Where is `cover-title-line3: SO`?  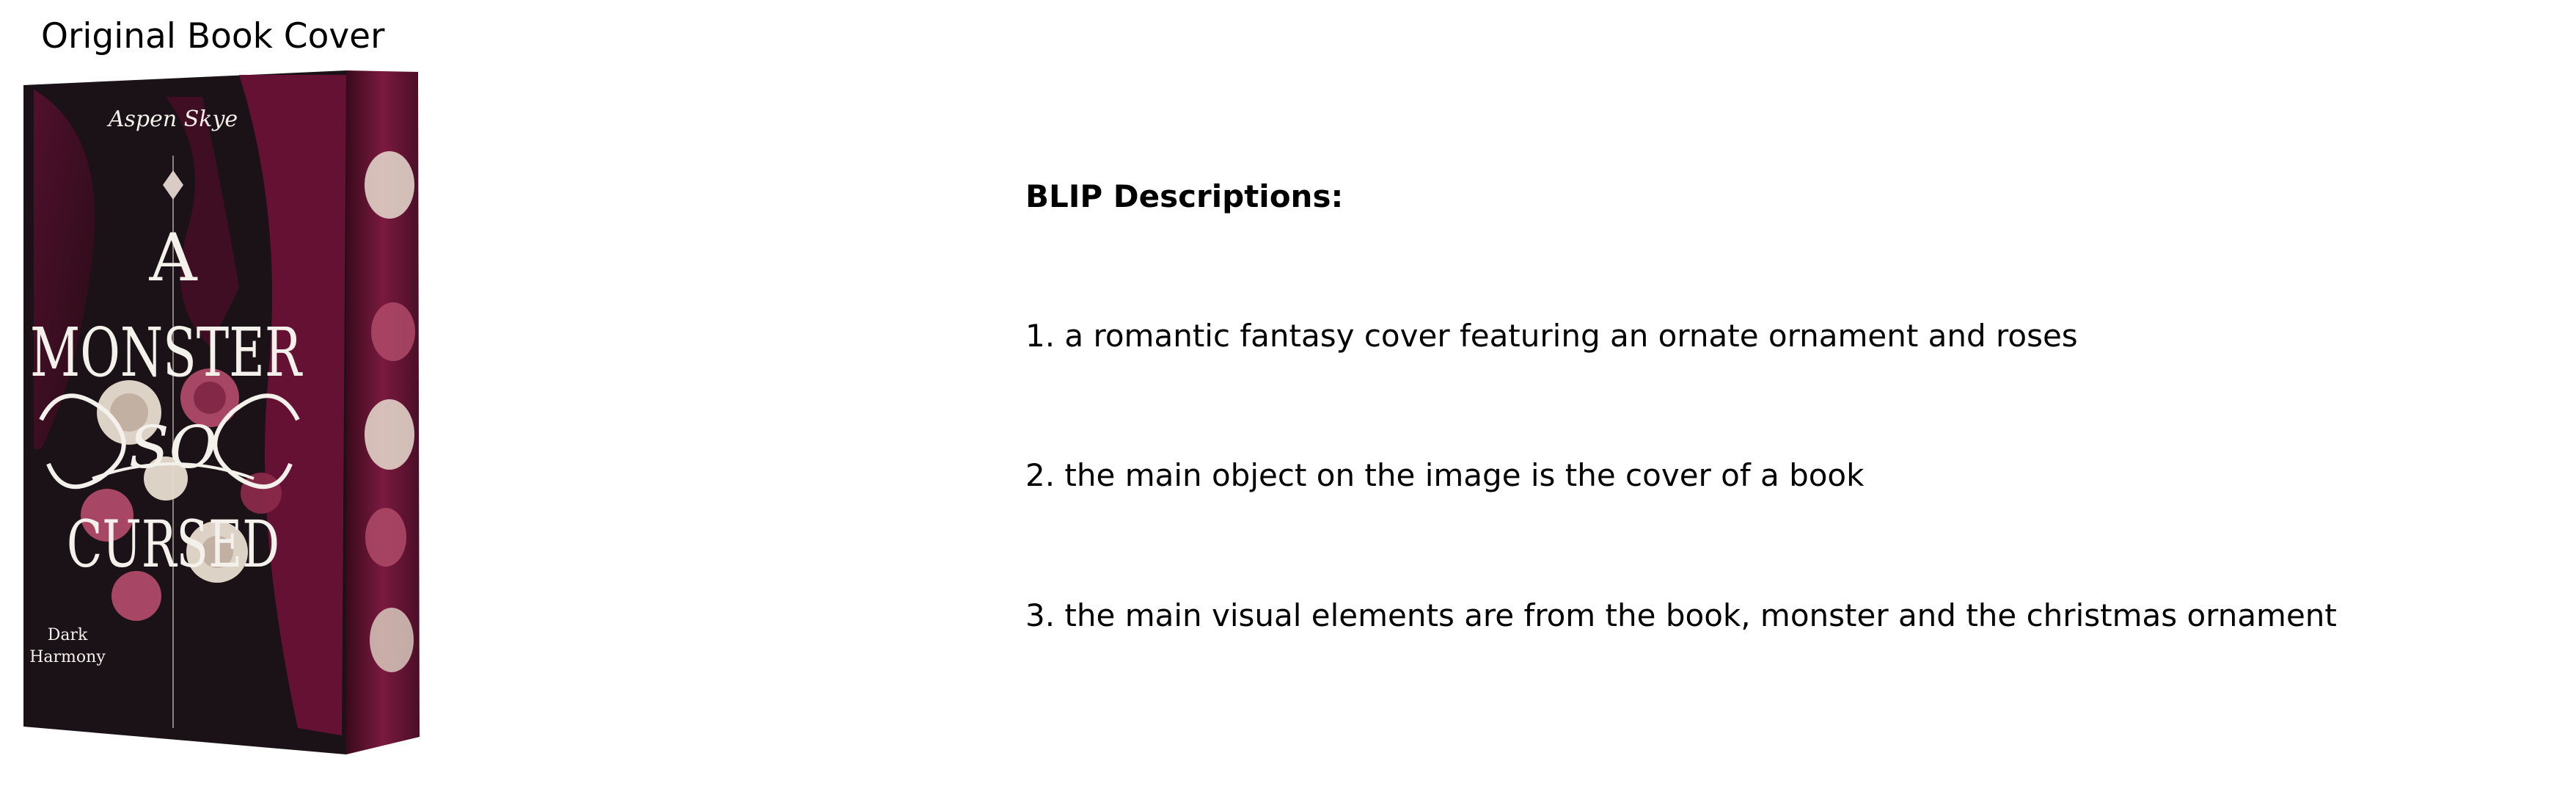
cover-title-line3: SO is located at coordinates (173, 447).